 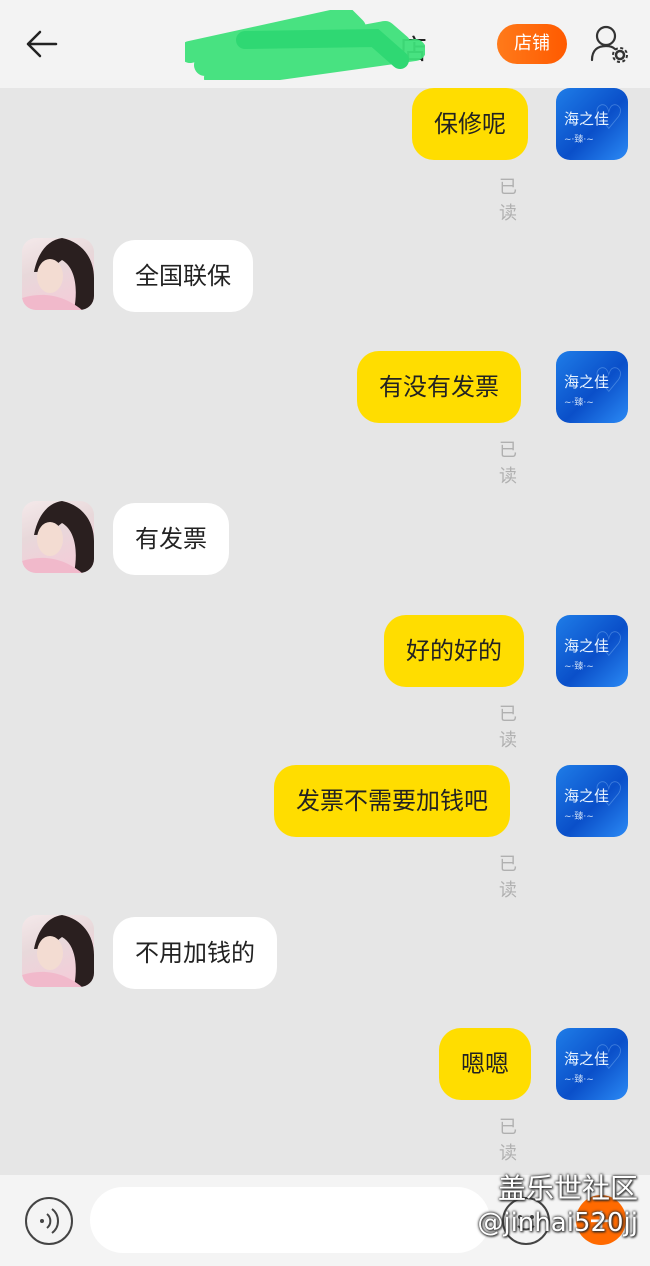 I want to click on voice-wave-icon, so click(x=49, y=1221).